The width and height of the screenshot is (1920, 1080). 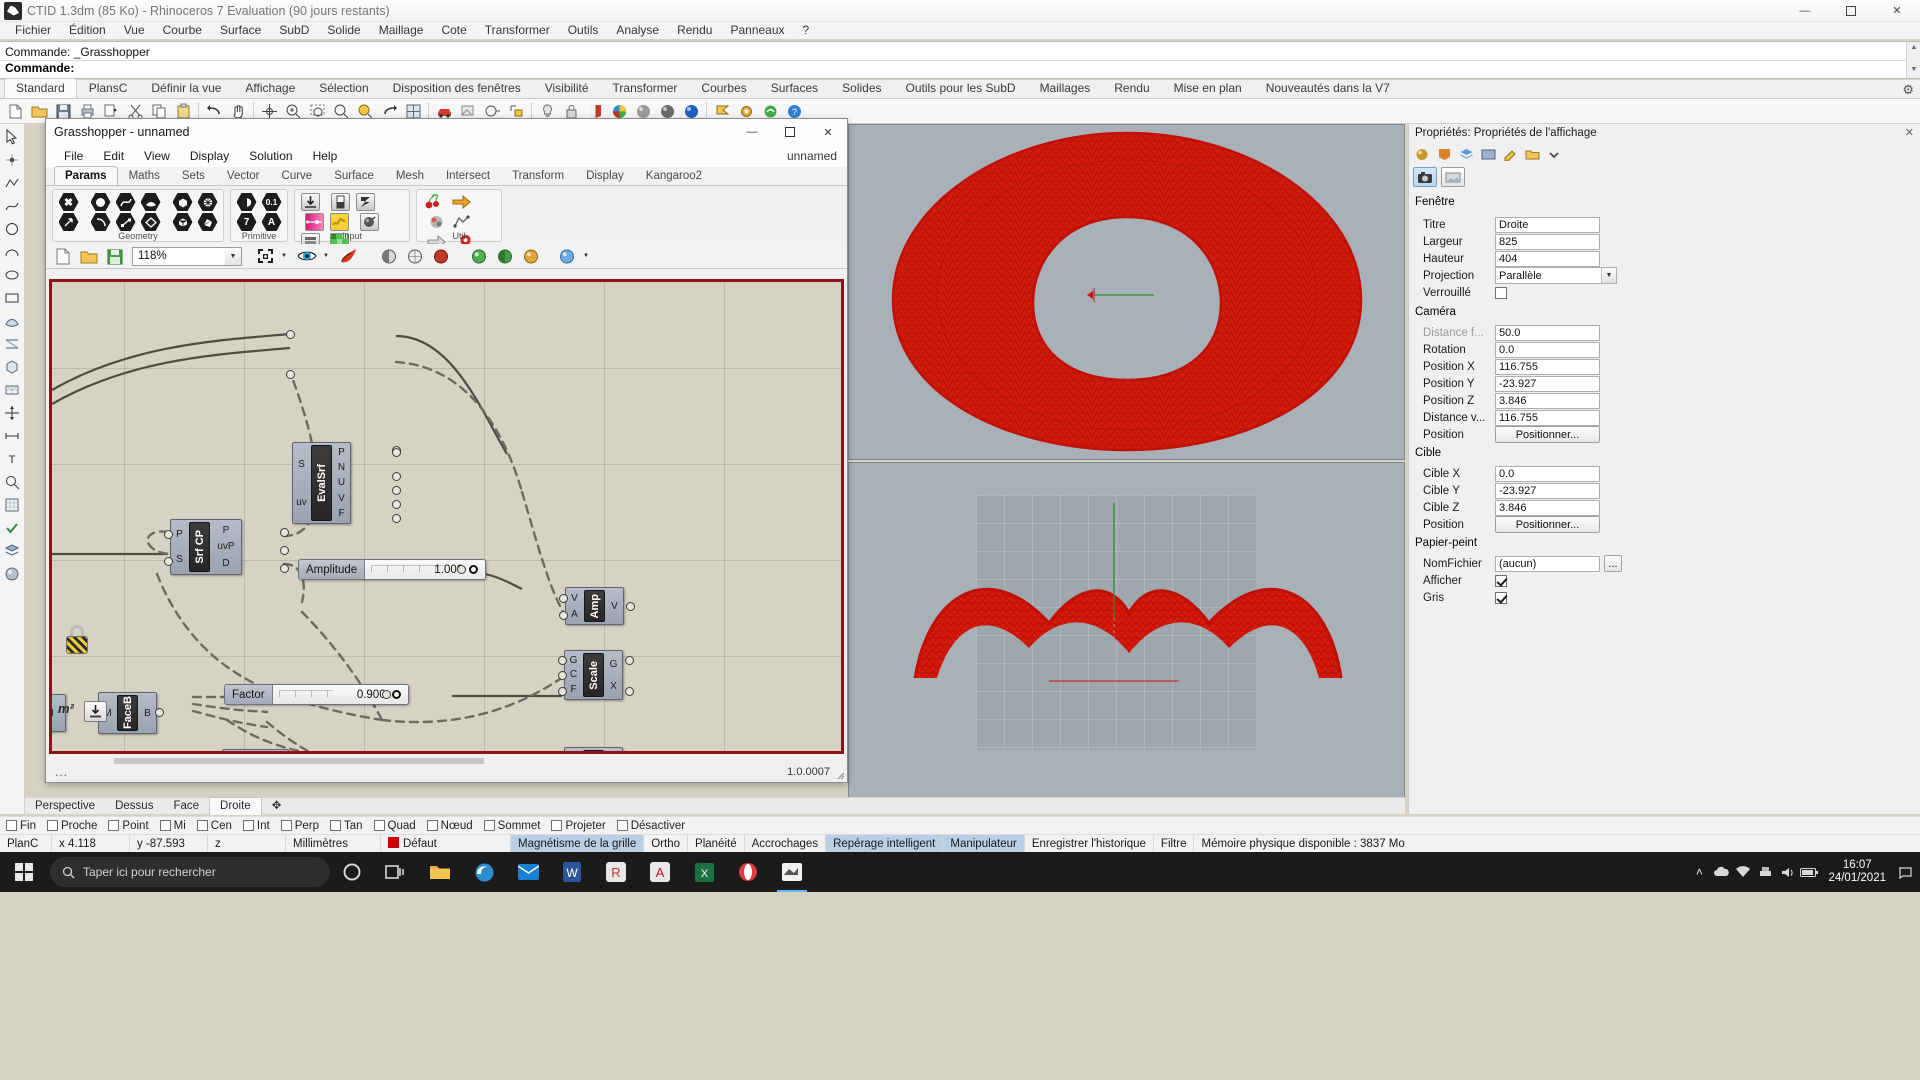 What do you see at coordinates (235, 806) in the screenshot?
I see `viewport-tab-droite: Droite` at bounding box center [235, 806].